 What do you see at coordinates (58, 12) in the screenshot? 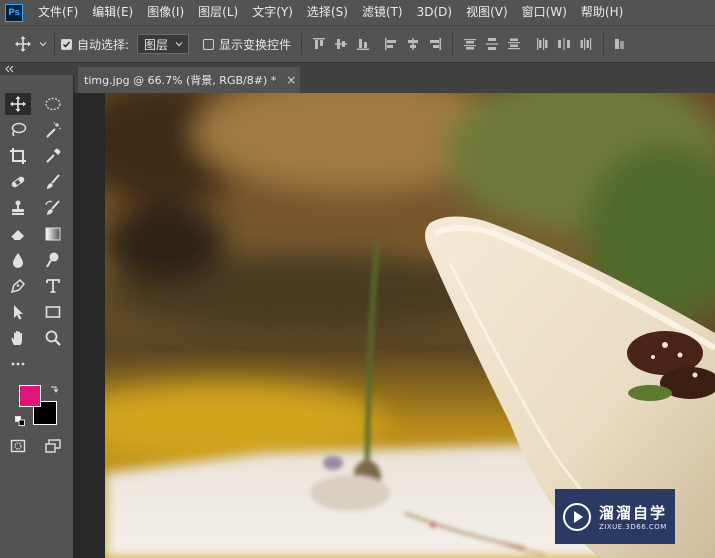
I see `menu-file: 文件(F)` at bounding box center [58, 12].